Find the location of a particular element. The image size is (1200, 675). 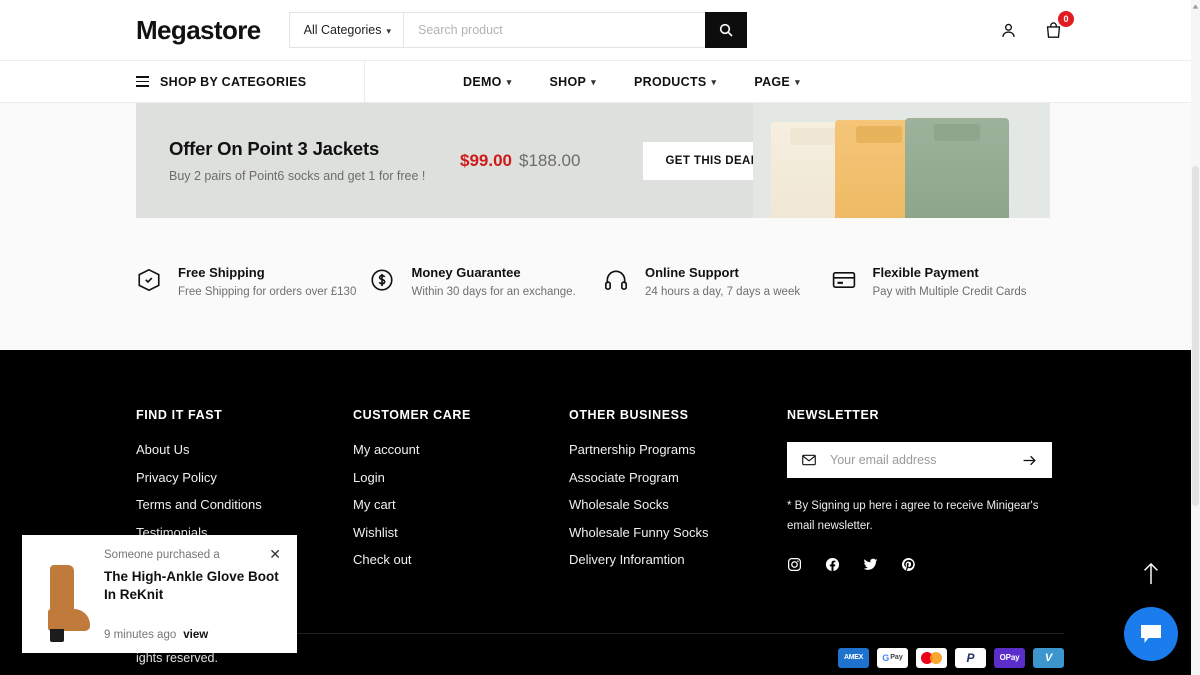

nav-item-shop: SHOP ▾ is located at coordinates (573, 82).